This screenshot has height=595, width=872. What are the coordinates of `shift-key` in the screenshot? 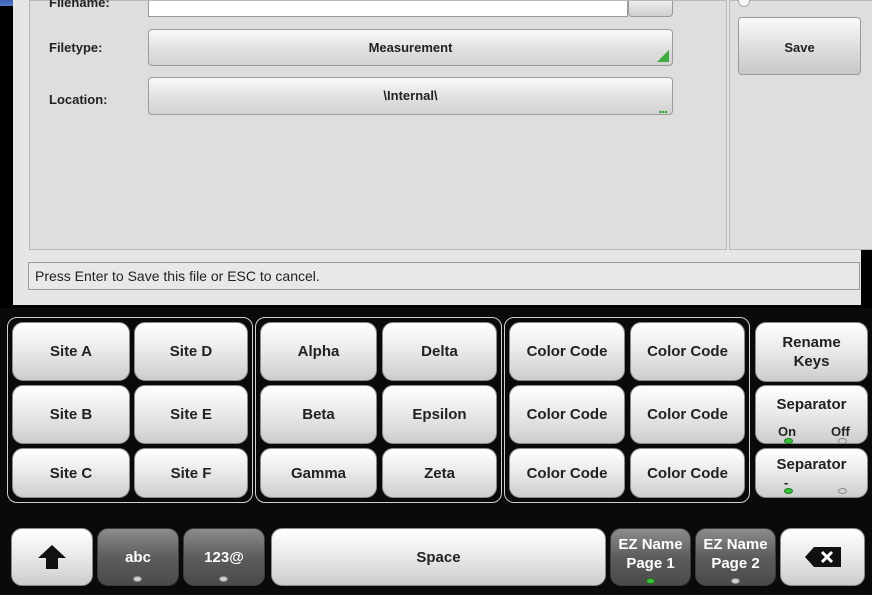 It's located at (52, 557).